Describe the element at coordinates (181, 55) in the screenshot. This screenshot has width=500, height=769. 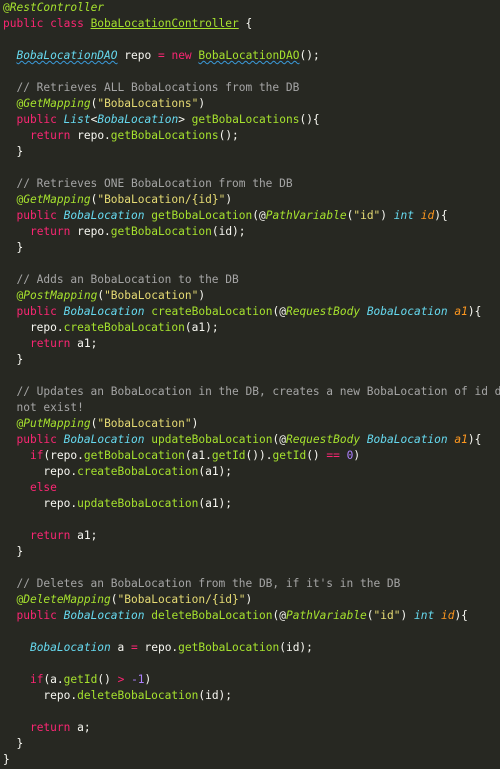
I see `code-token: new` at that location.